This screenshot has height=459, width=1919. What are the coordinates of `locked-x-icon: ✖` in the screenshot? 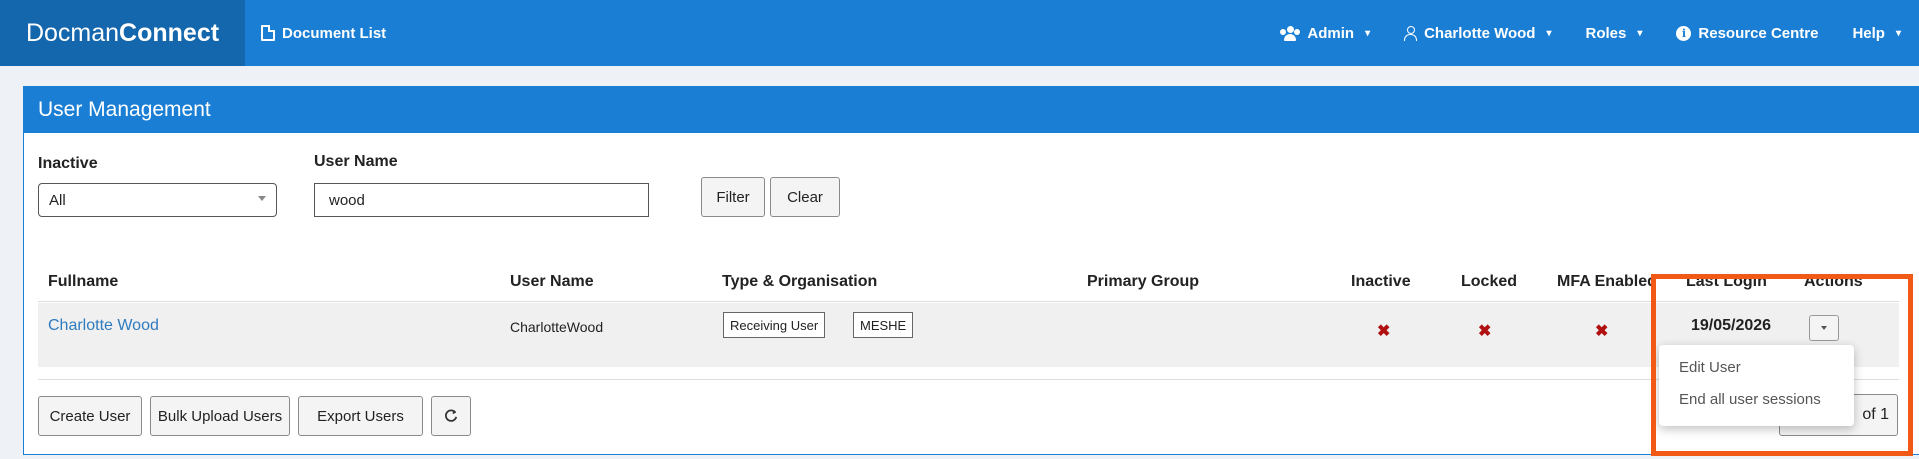 It's located at (1485, 331).